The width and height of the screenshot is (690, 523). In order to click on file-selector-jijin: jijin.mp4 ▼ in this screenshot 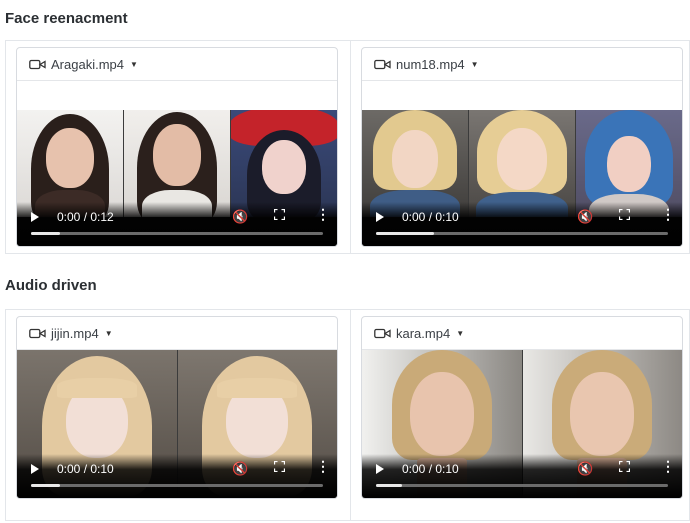, I will do `click(177, 333)`.